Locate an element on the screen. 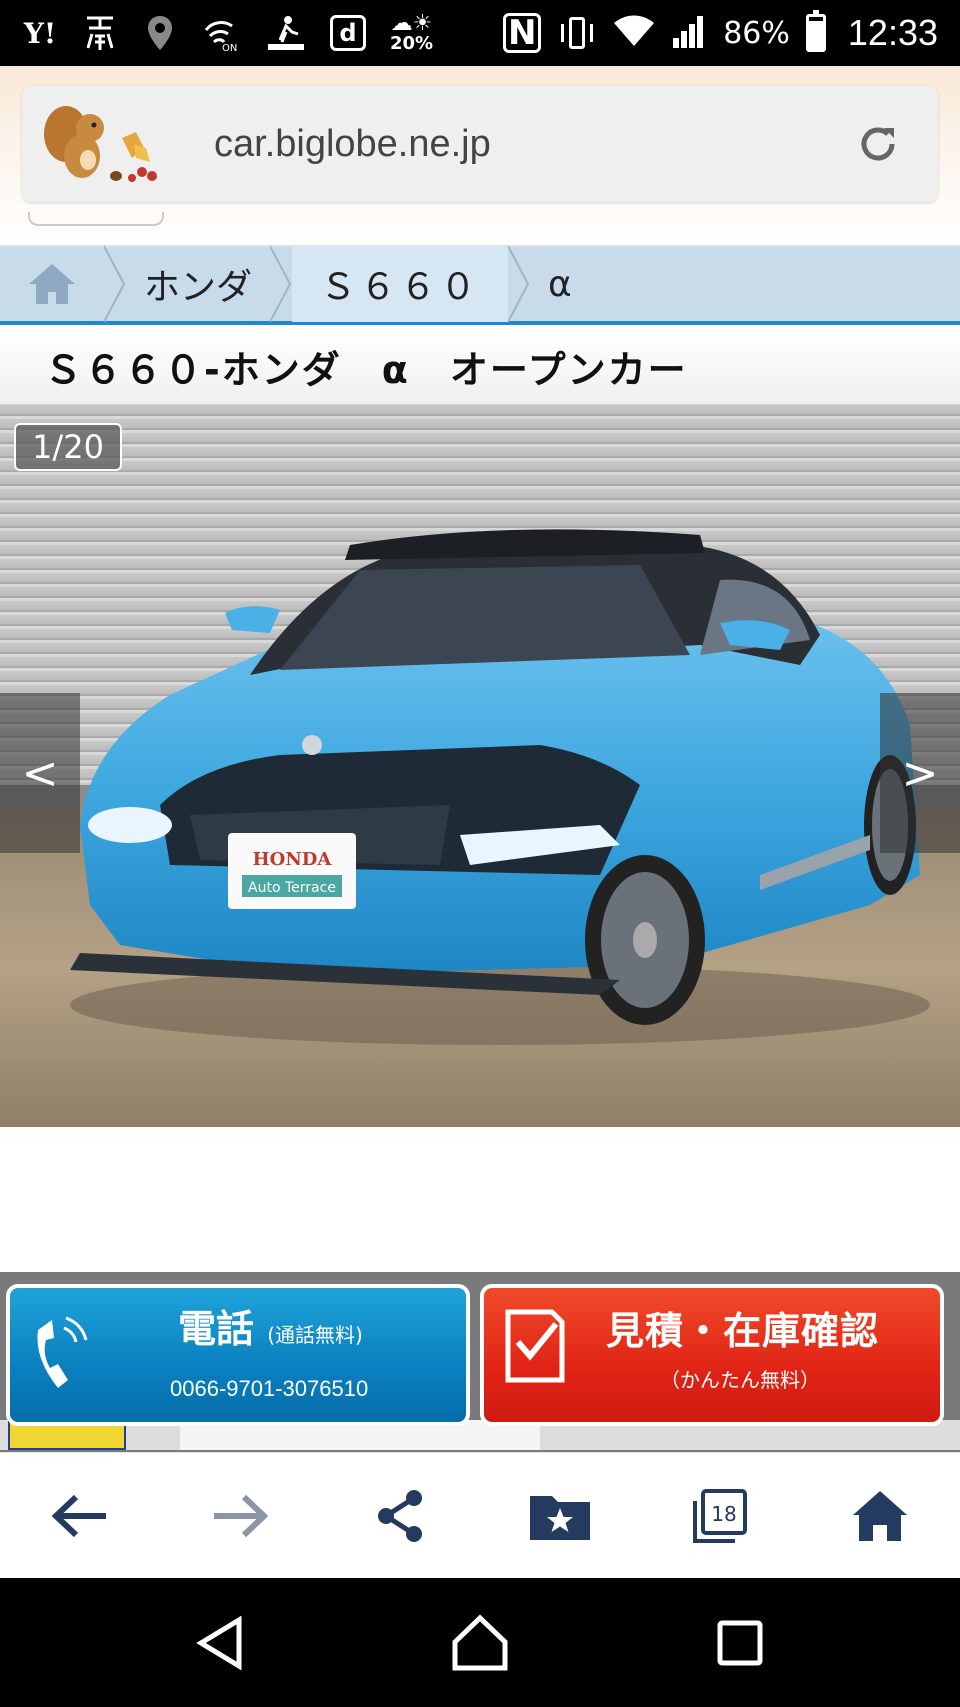 This screenshot has width=960, height=1707. breadcrumb-item-s660: Ｓ６６０ is located at coordinates (400, 284).